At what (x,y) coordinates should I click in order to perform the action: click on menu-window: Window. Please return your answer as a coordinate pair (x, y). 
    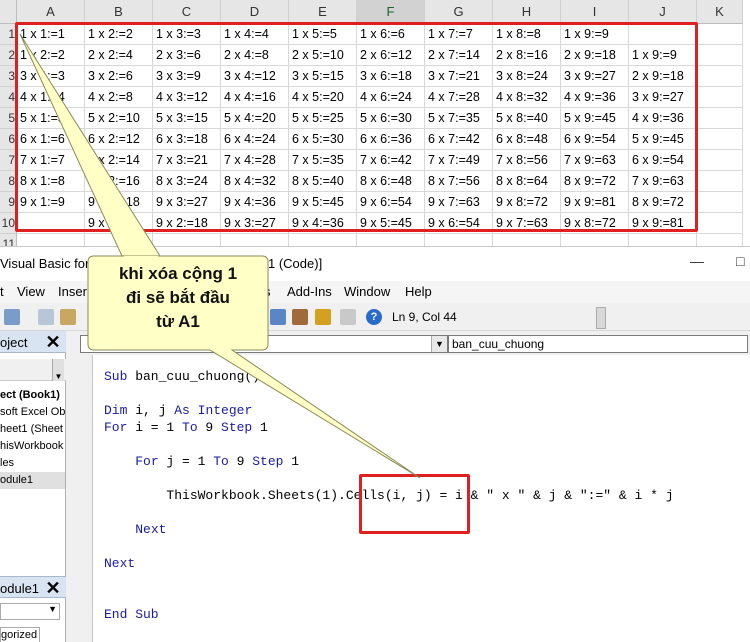
    Looking at the image, I should click on (367, 291).